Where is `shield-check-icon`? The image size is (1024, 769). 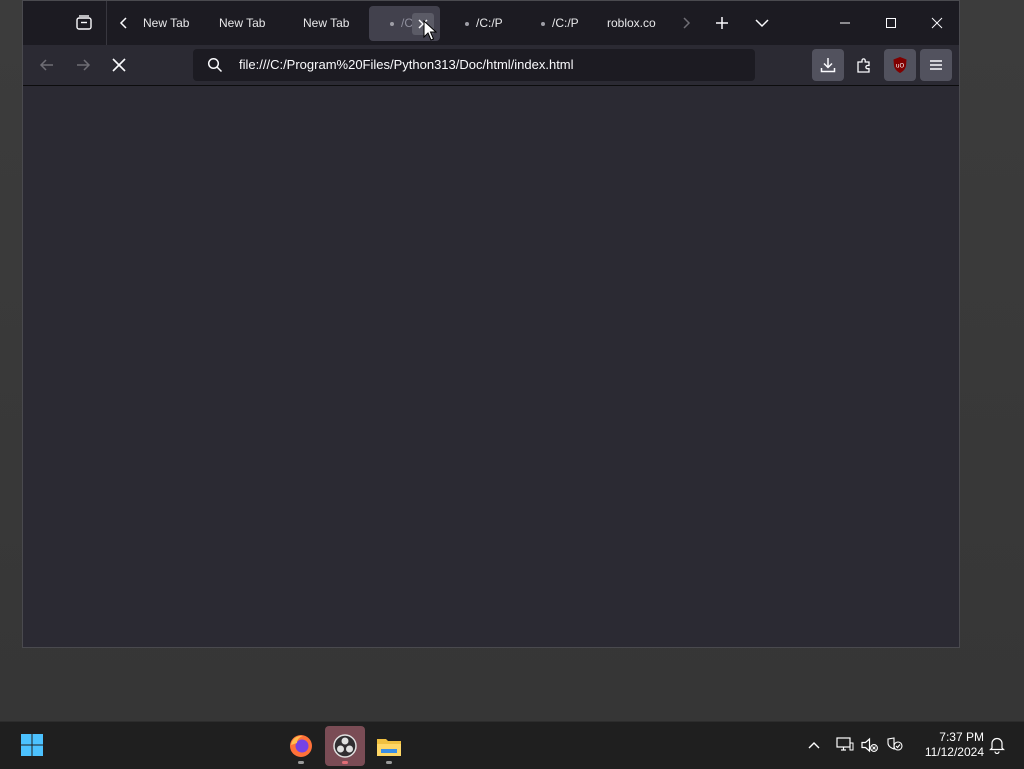
shield-check-icon is located at coordinates (895, 744).